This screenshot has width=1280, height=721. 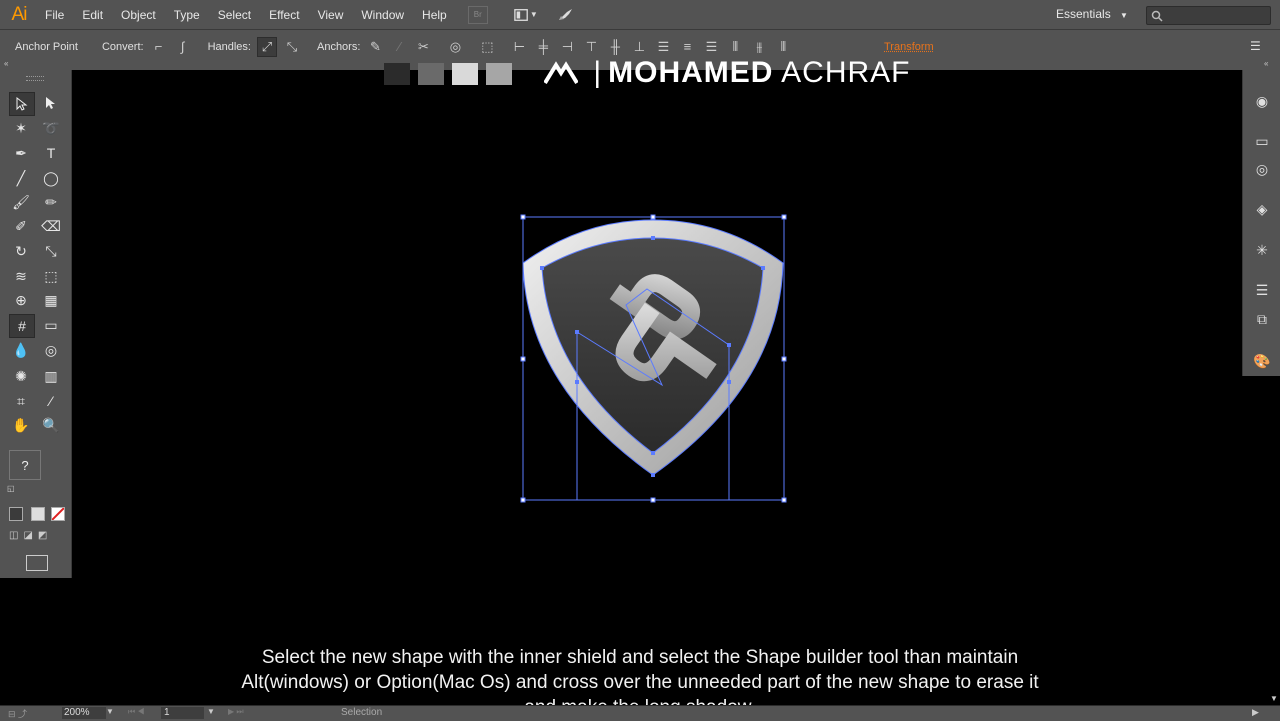 What do you see at coordinates (477, 14) in the screenshot?
I see `bridge-icon: Br` at bounding box center [477, 14].